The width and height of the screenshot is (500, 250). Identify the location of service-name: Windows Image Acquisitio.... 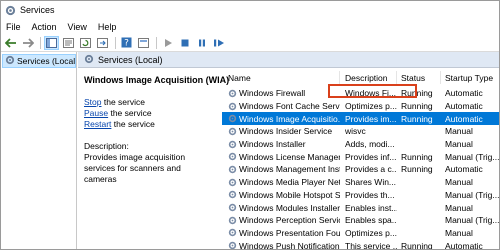
(289, 118).